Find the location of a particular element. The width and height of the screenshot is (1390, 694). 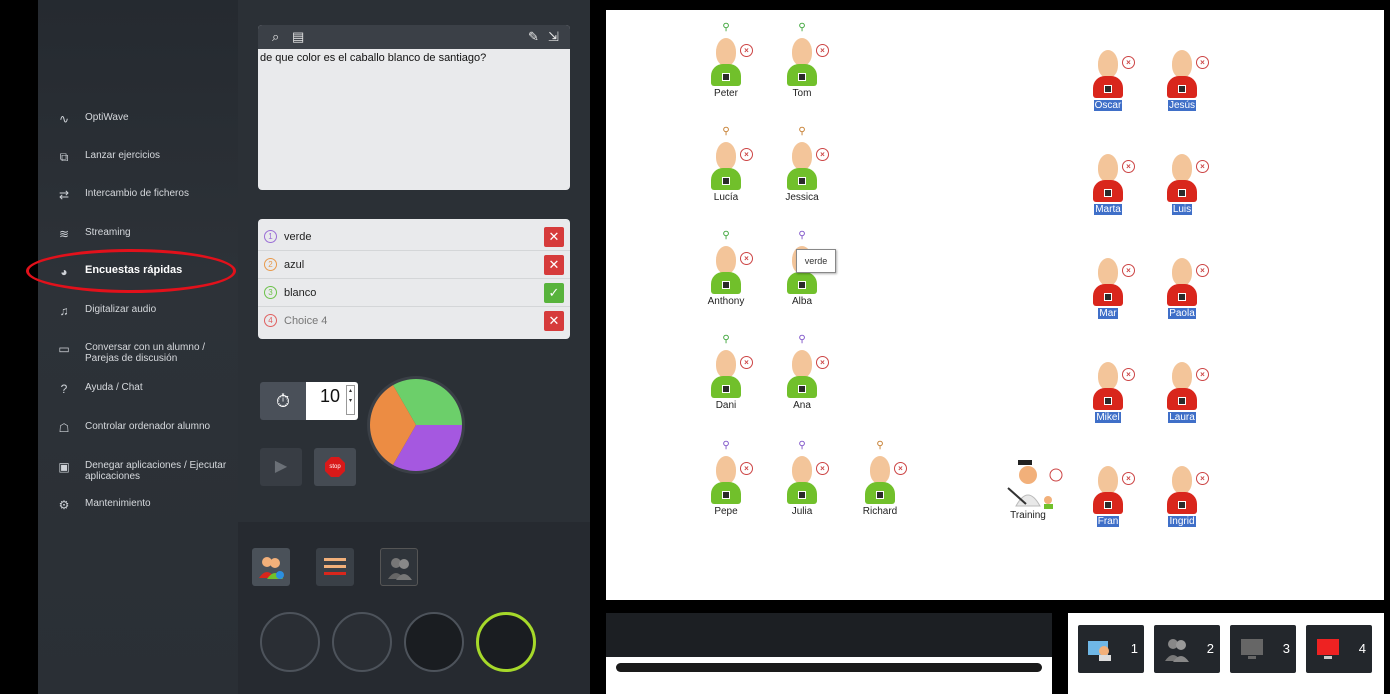

student-paola: × Paola is located at coordinates (1192, 287).